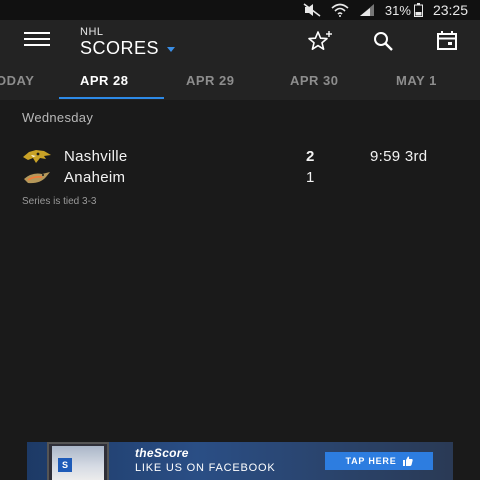 The width and height of the screenshot is (480, 480). I want to click on mute-icon, so click(312, 10).